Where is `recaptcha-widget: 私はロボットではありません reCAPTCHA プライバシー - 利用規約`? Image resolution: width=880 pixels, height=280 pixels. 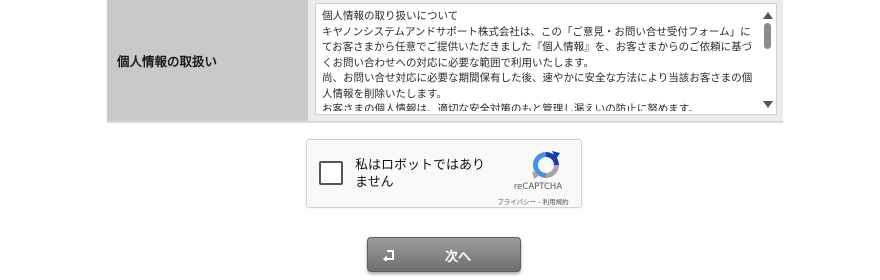
recaptcha-widget: 私はロボットではありません reCAPTCHA プライバシー - 利用規約 is located at coordinates (444, 173).